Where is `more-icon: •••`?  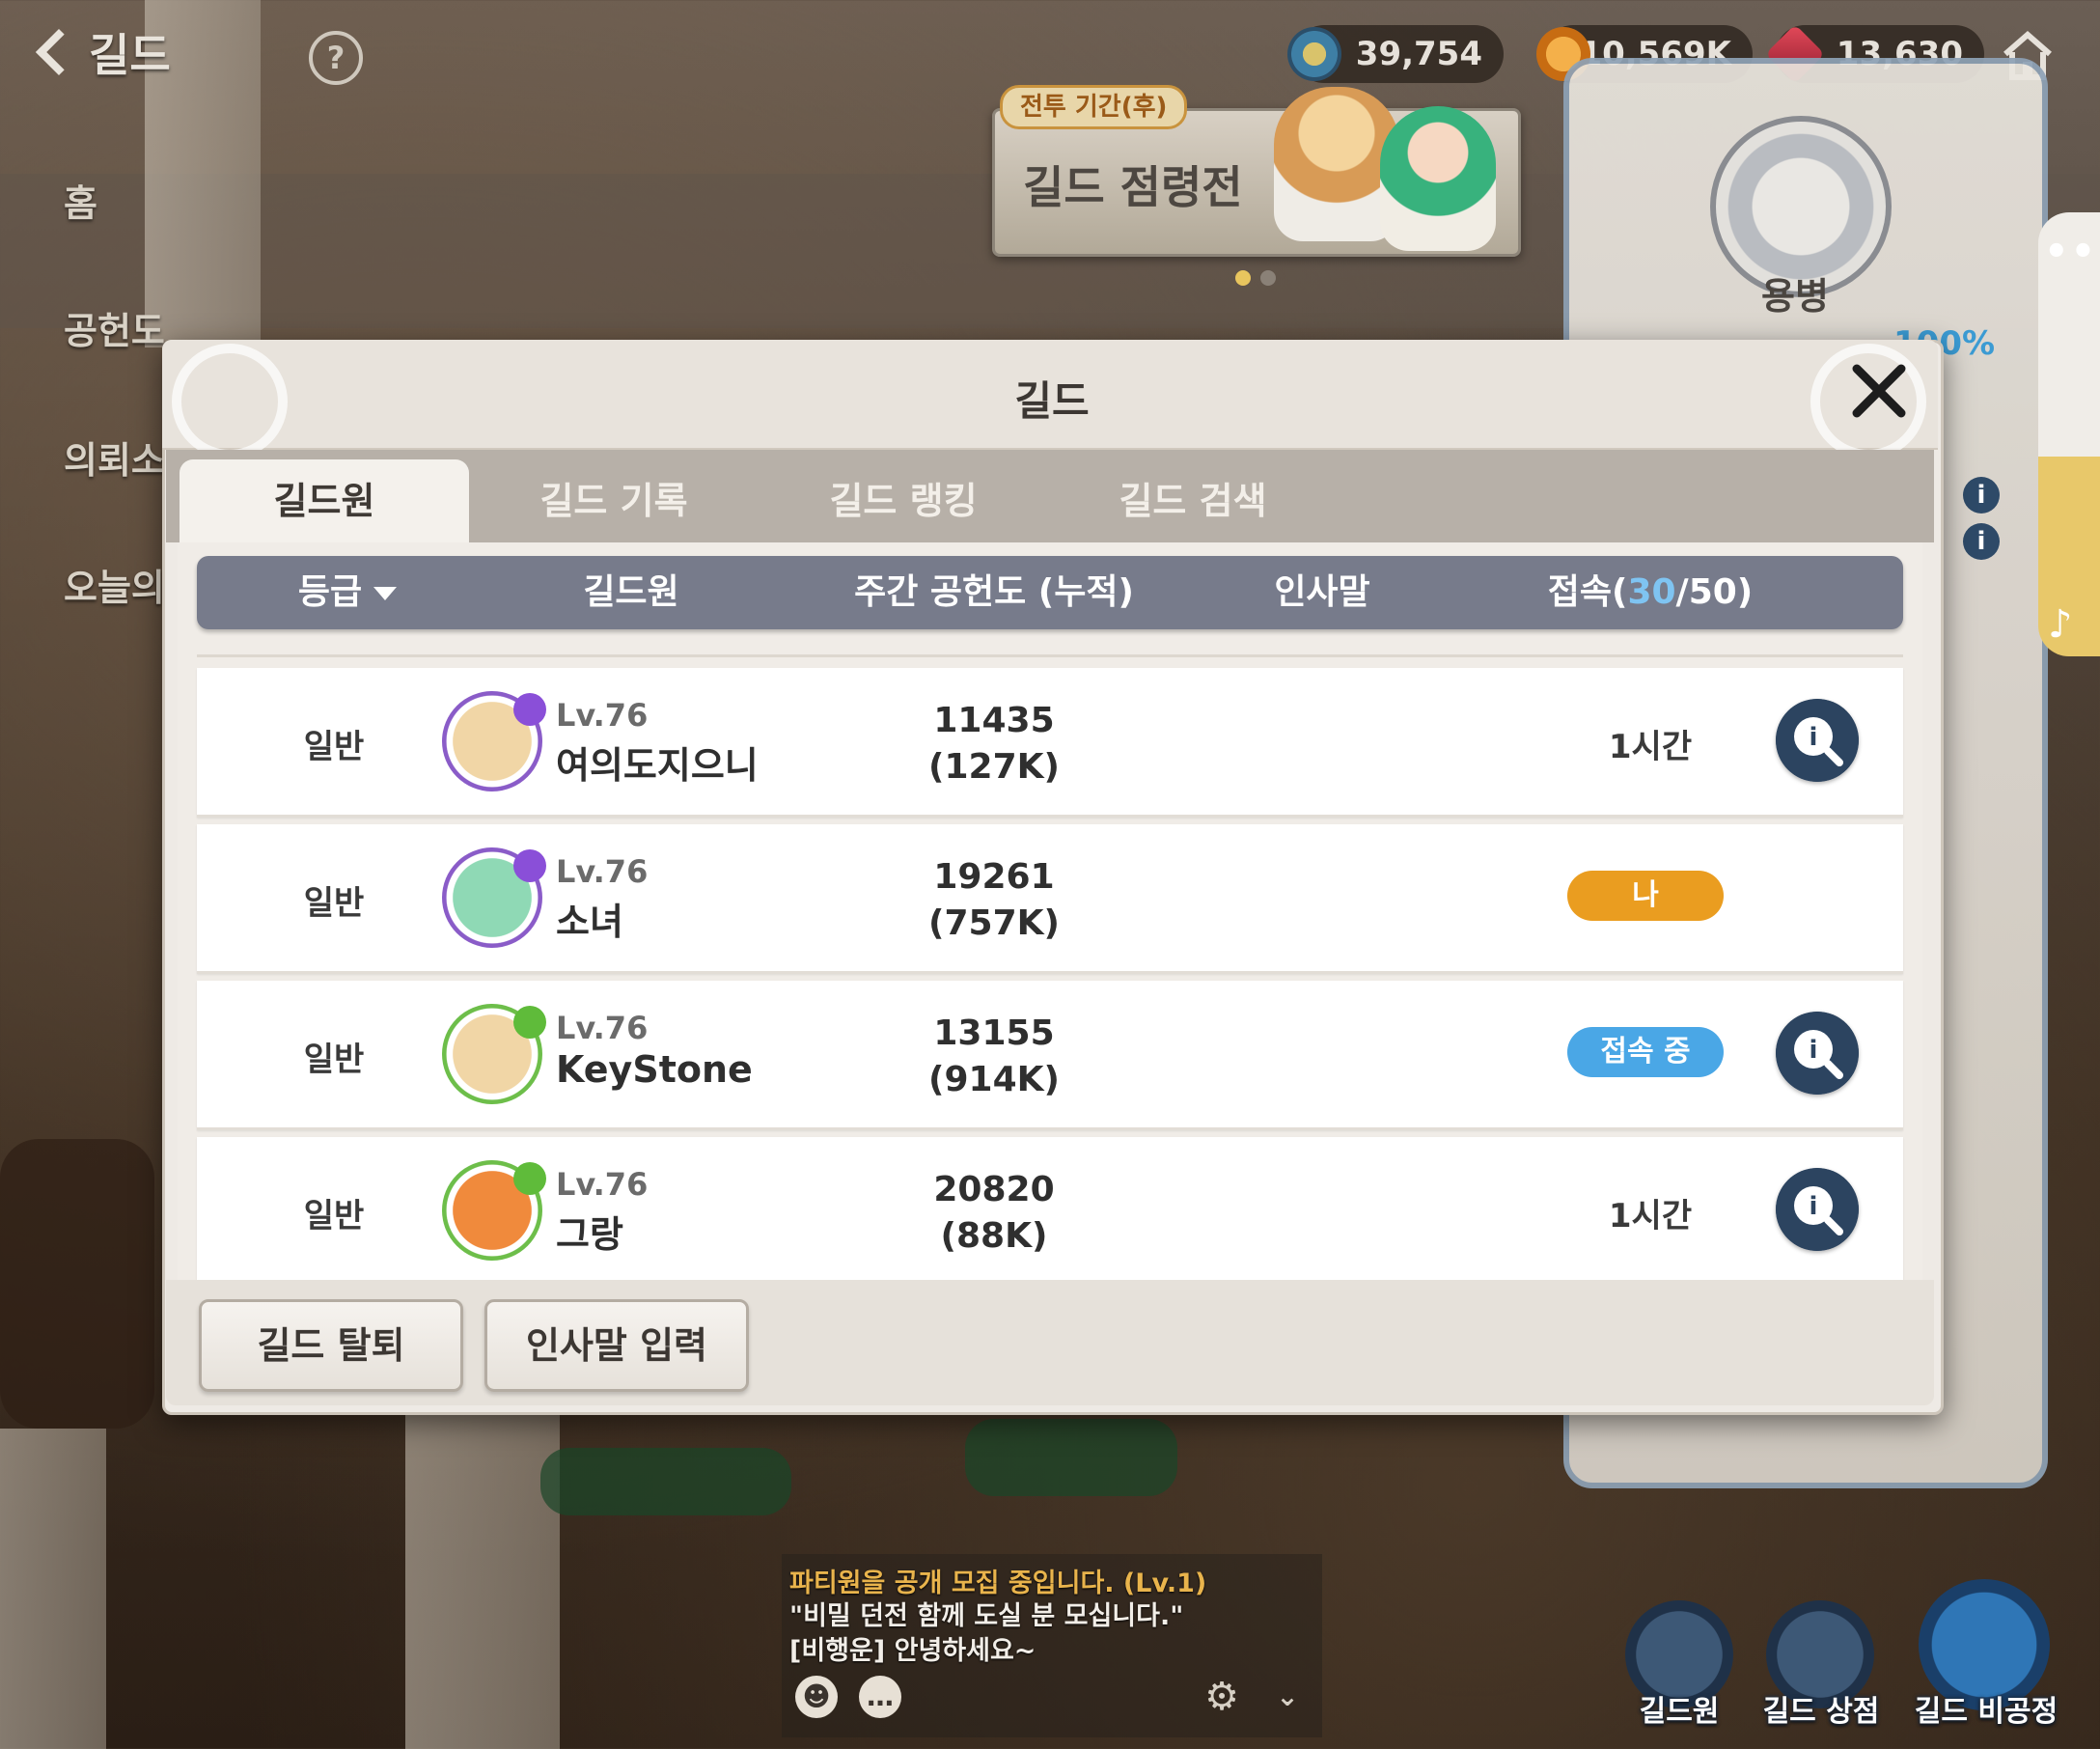
more-icon: ••• is located at coordinates (2072, 252).